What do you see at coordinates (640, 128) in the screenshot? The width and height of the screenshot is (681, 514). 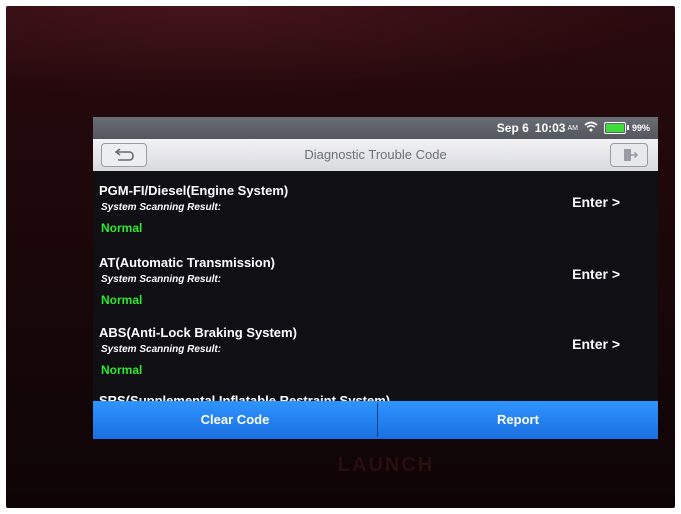 I see `battery-percent: 99%` at bounding box center [640, 128].